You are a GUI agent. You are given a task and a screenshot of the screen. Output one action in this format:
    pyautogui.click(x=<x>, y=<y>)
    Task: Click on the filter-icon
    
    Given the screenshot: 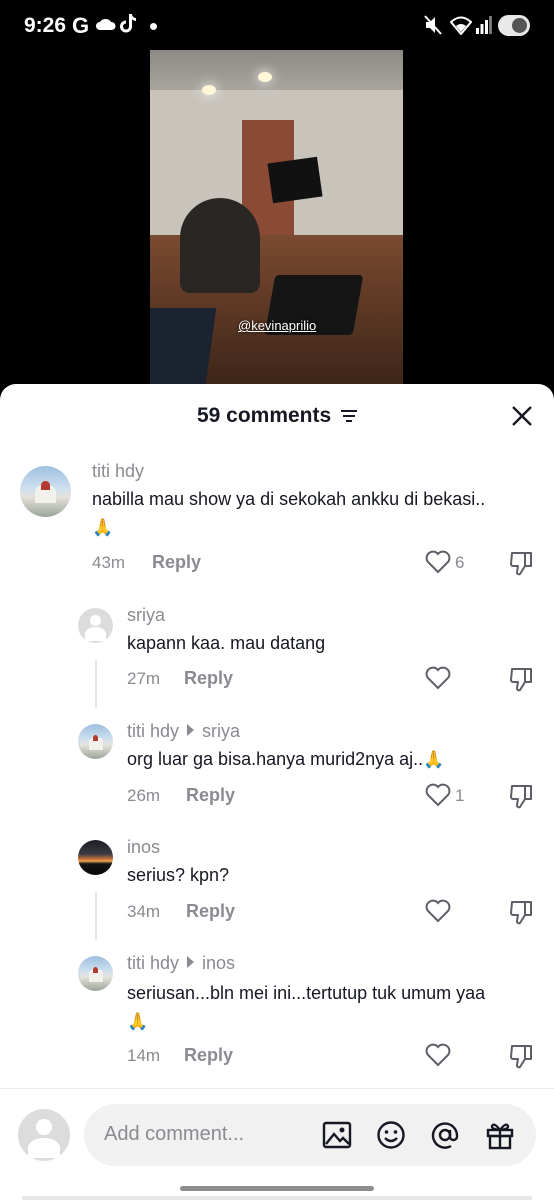 What is the action you would take?
    pyautogui.click(x=349, y=416)
    